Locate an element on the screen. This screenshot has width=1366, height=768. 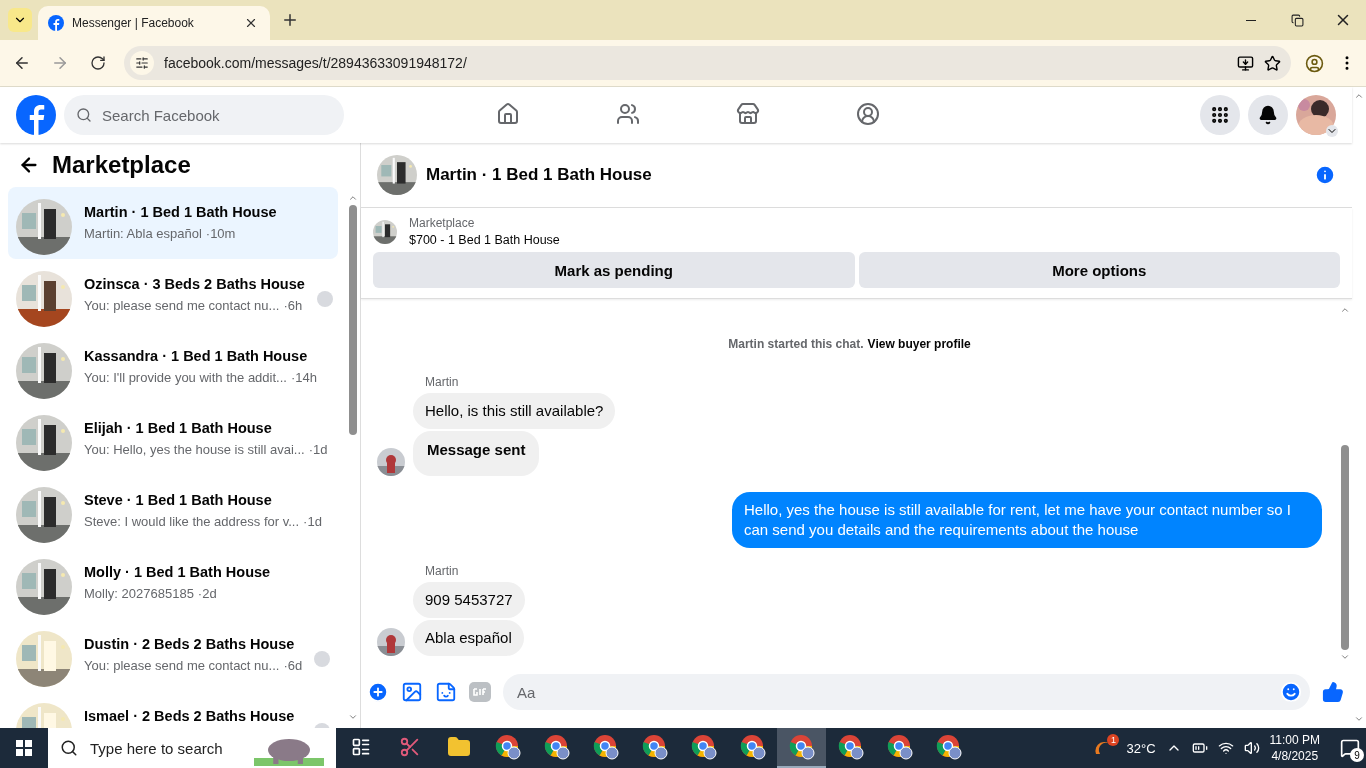
notification-count: 9 is located at coordinates (1357, 755).